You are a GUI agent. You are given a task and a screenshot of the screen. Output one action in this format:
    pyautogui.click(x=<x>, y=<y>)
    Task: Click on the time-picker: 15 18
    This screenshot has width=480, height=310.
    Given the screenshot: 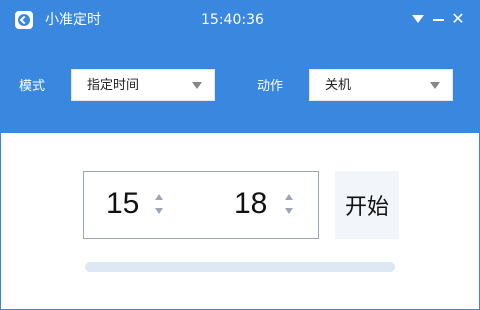 What is the action you would take?
    pyautogui.click(x=201, y=205)
    